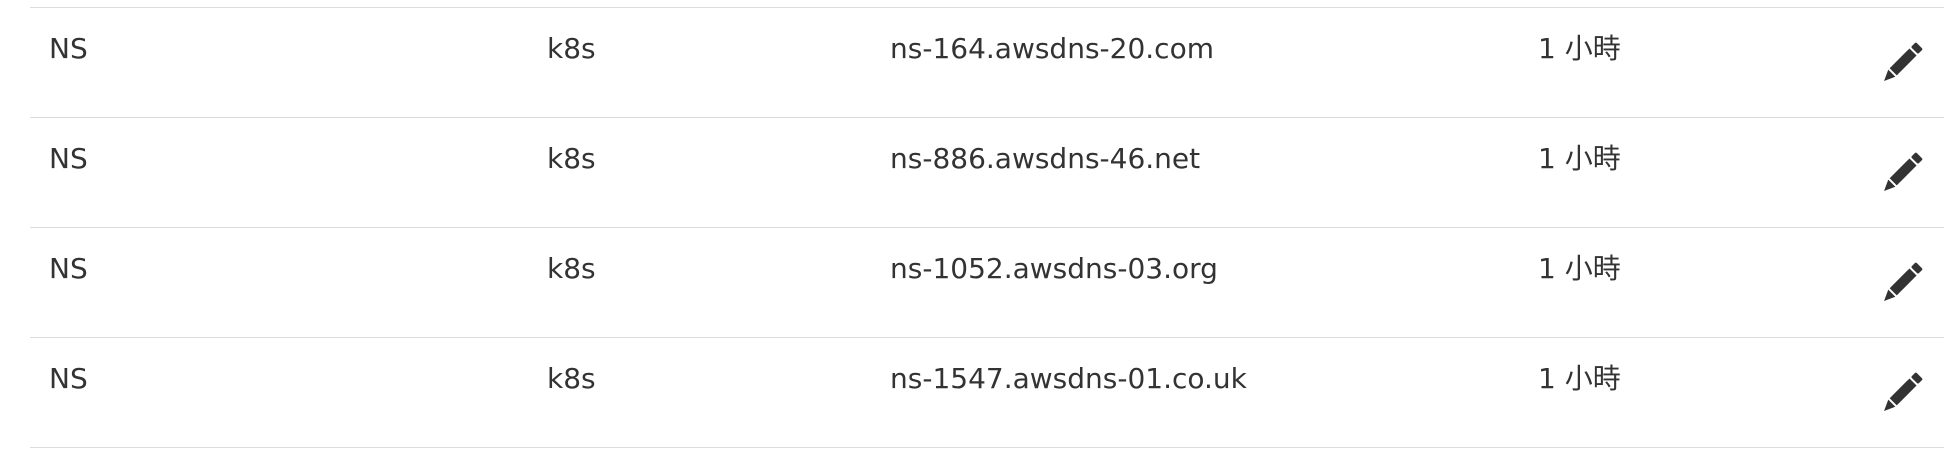  Describe the element at coordinates (1052, 48) in the screenshot. I see `record-value: ns-164.awsdns-20.com` at that location.